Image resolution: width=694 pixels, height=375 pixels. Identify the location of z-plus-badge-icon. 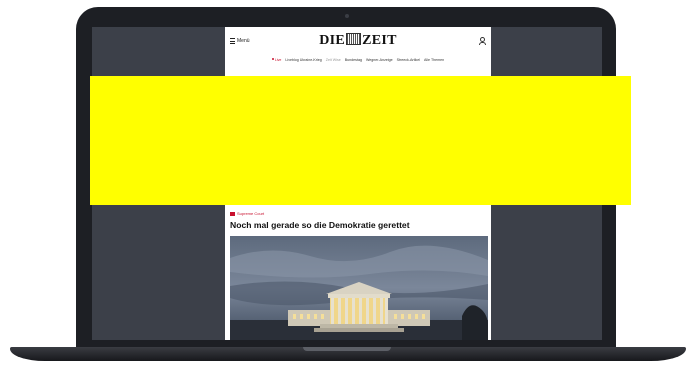
(232, 213).